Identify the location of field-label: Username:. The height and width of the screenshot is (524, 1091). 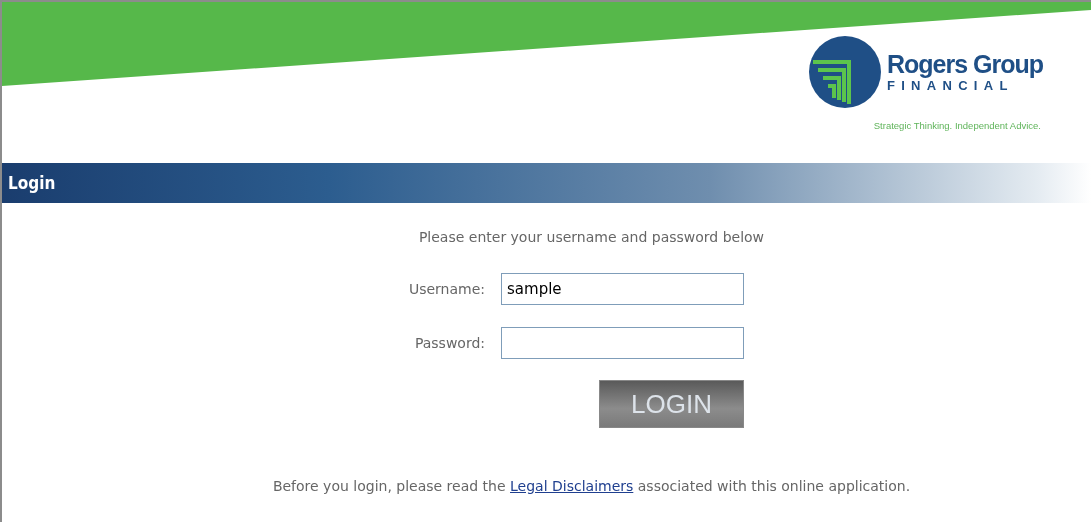
(447, 289).